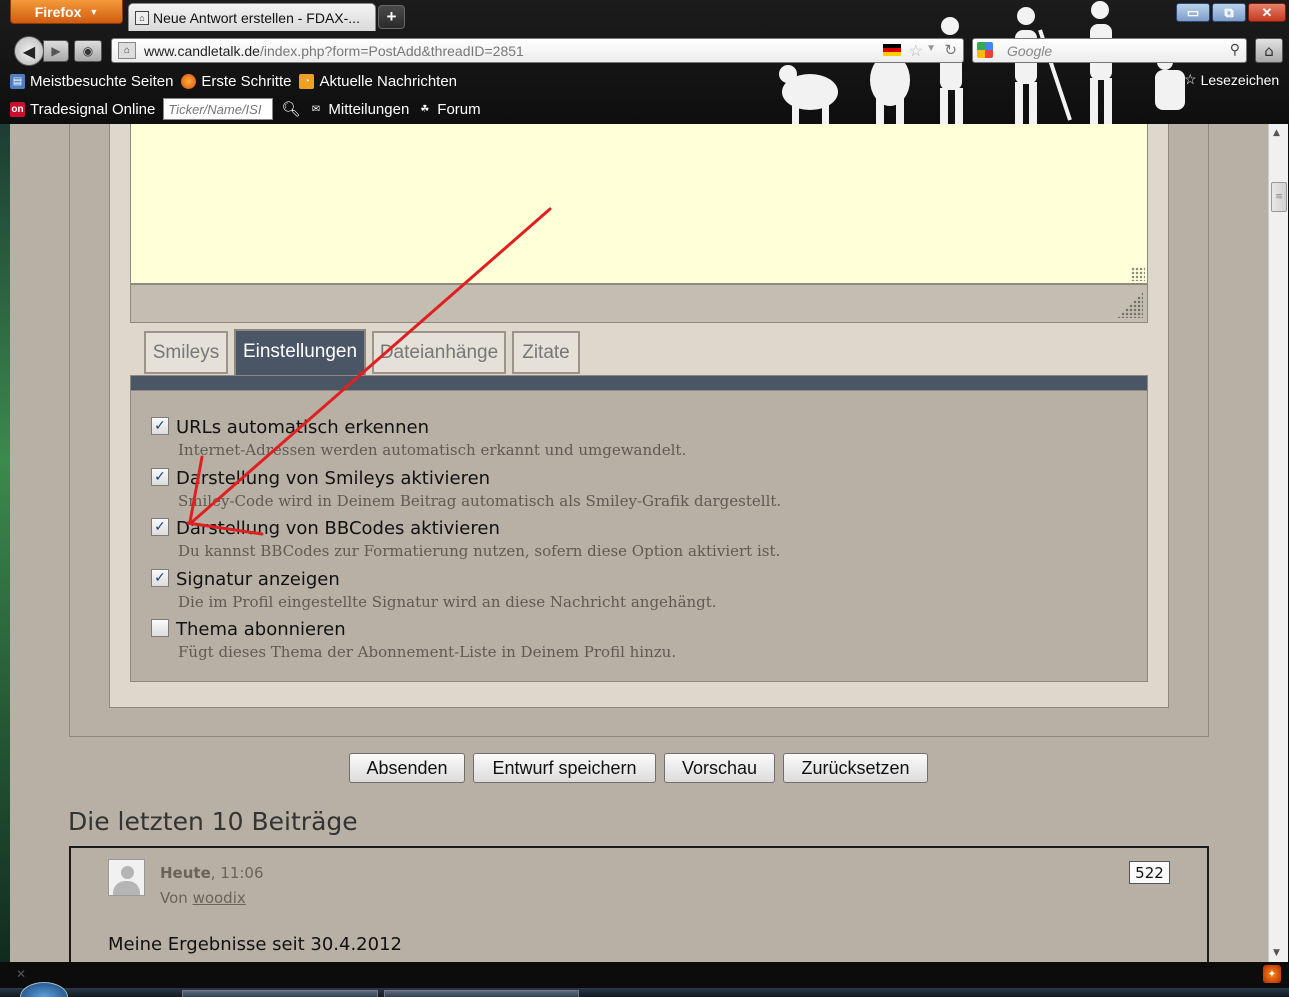 Image resolution: width=1289 pixels, height=997 pixels. I want to click on option-label: Signatur anzeigen, so click(258, 579).